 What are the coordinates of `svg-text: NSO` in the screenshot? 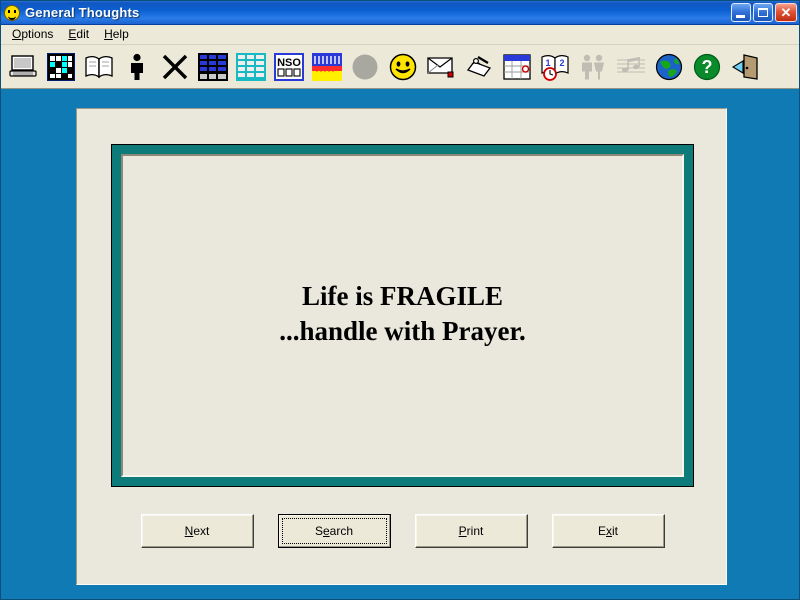 It's located at (289, 63).